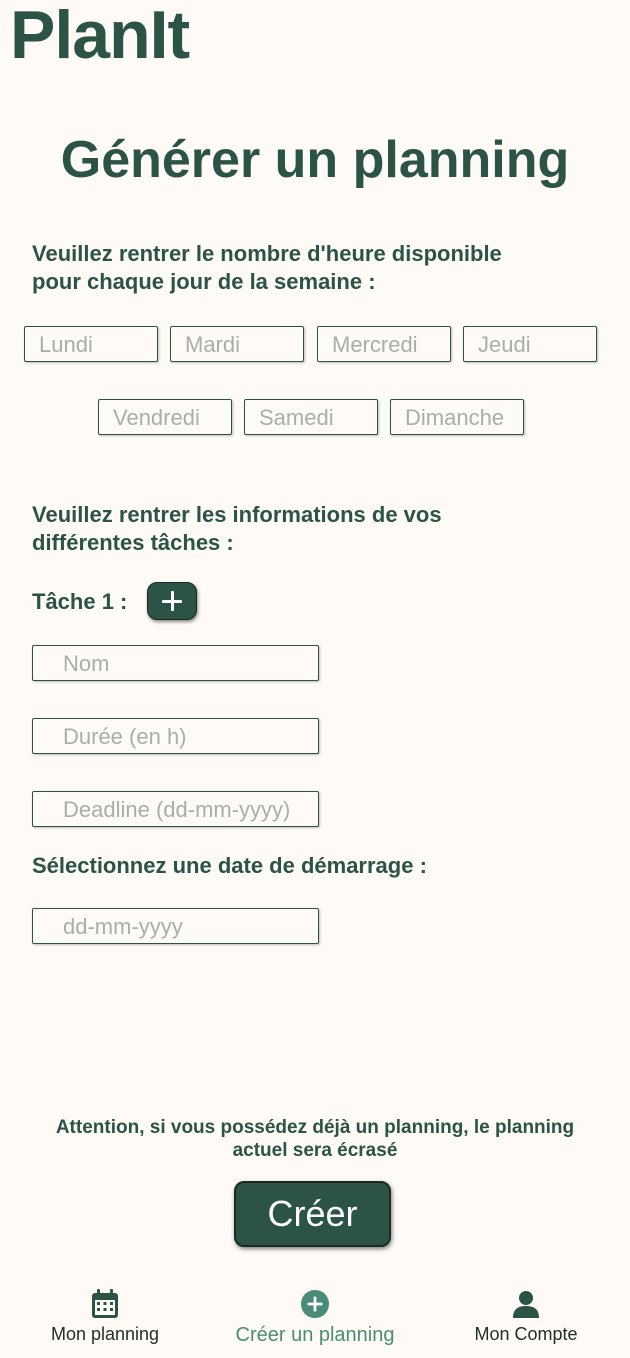 Image resolution: width=630 pixels, height=1358 pixels. I want to click on nav-item-mon-compte: Mon Compte, so click(526, 1320).